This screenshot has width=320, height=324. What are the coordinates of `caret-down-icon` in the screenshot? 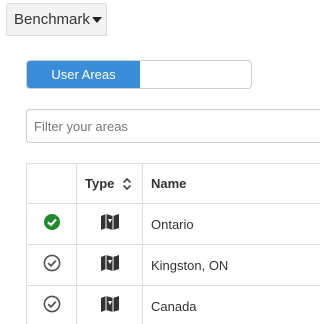 It's located at (96, 19).